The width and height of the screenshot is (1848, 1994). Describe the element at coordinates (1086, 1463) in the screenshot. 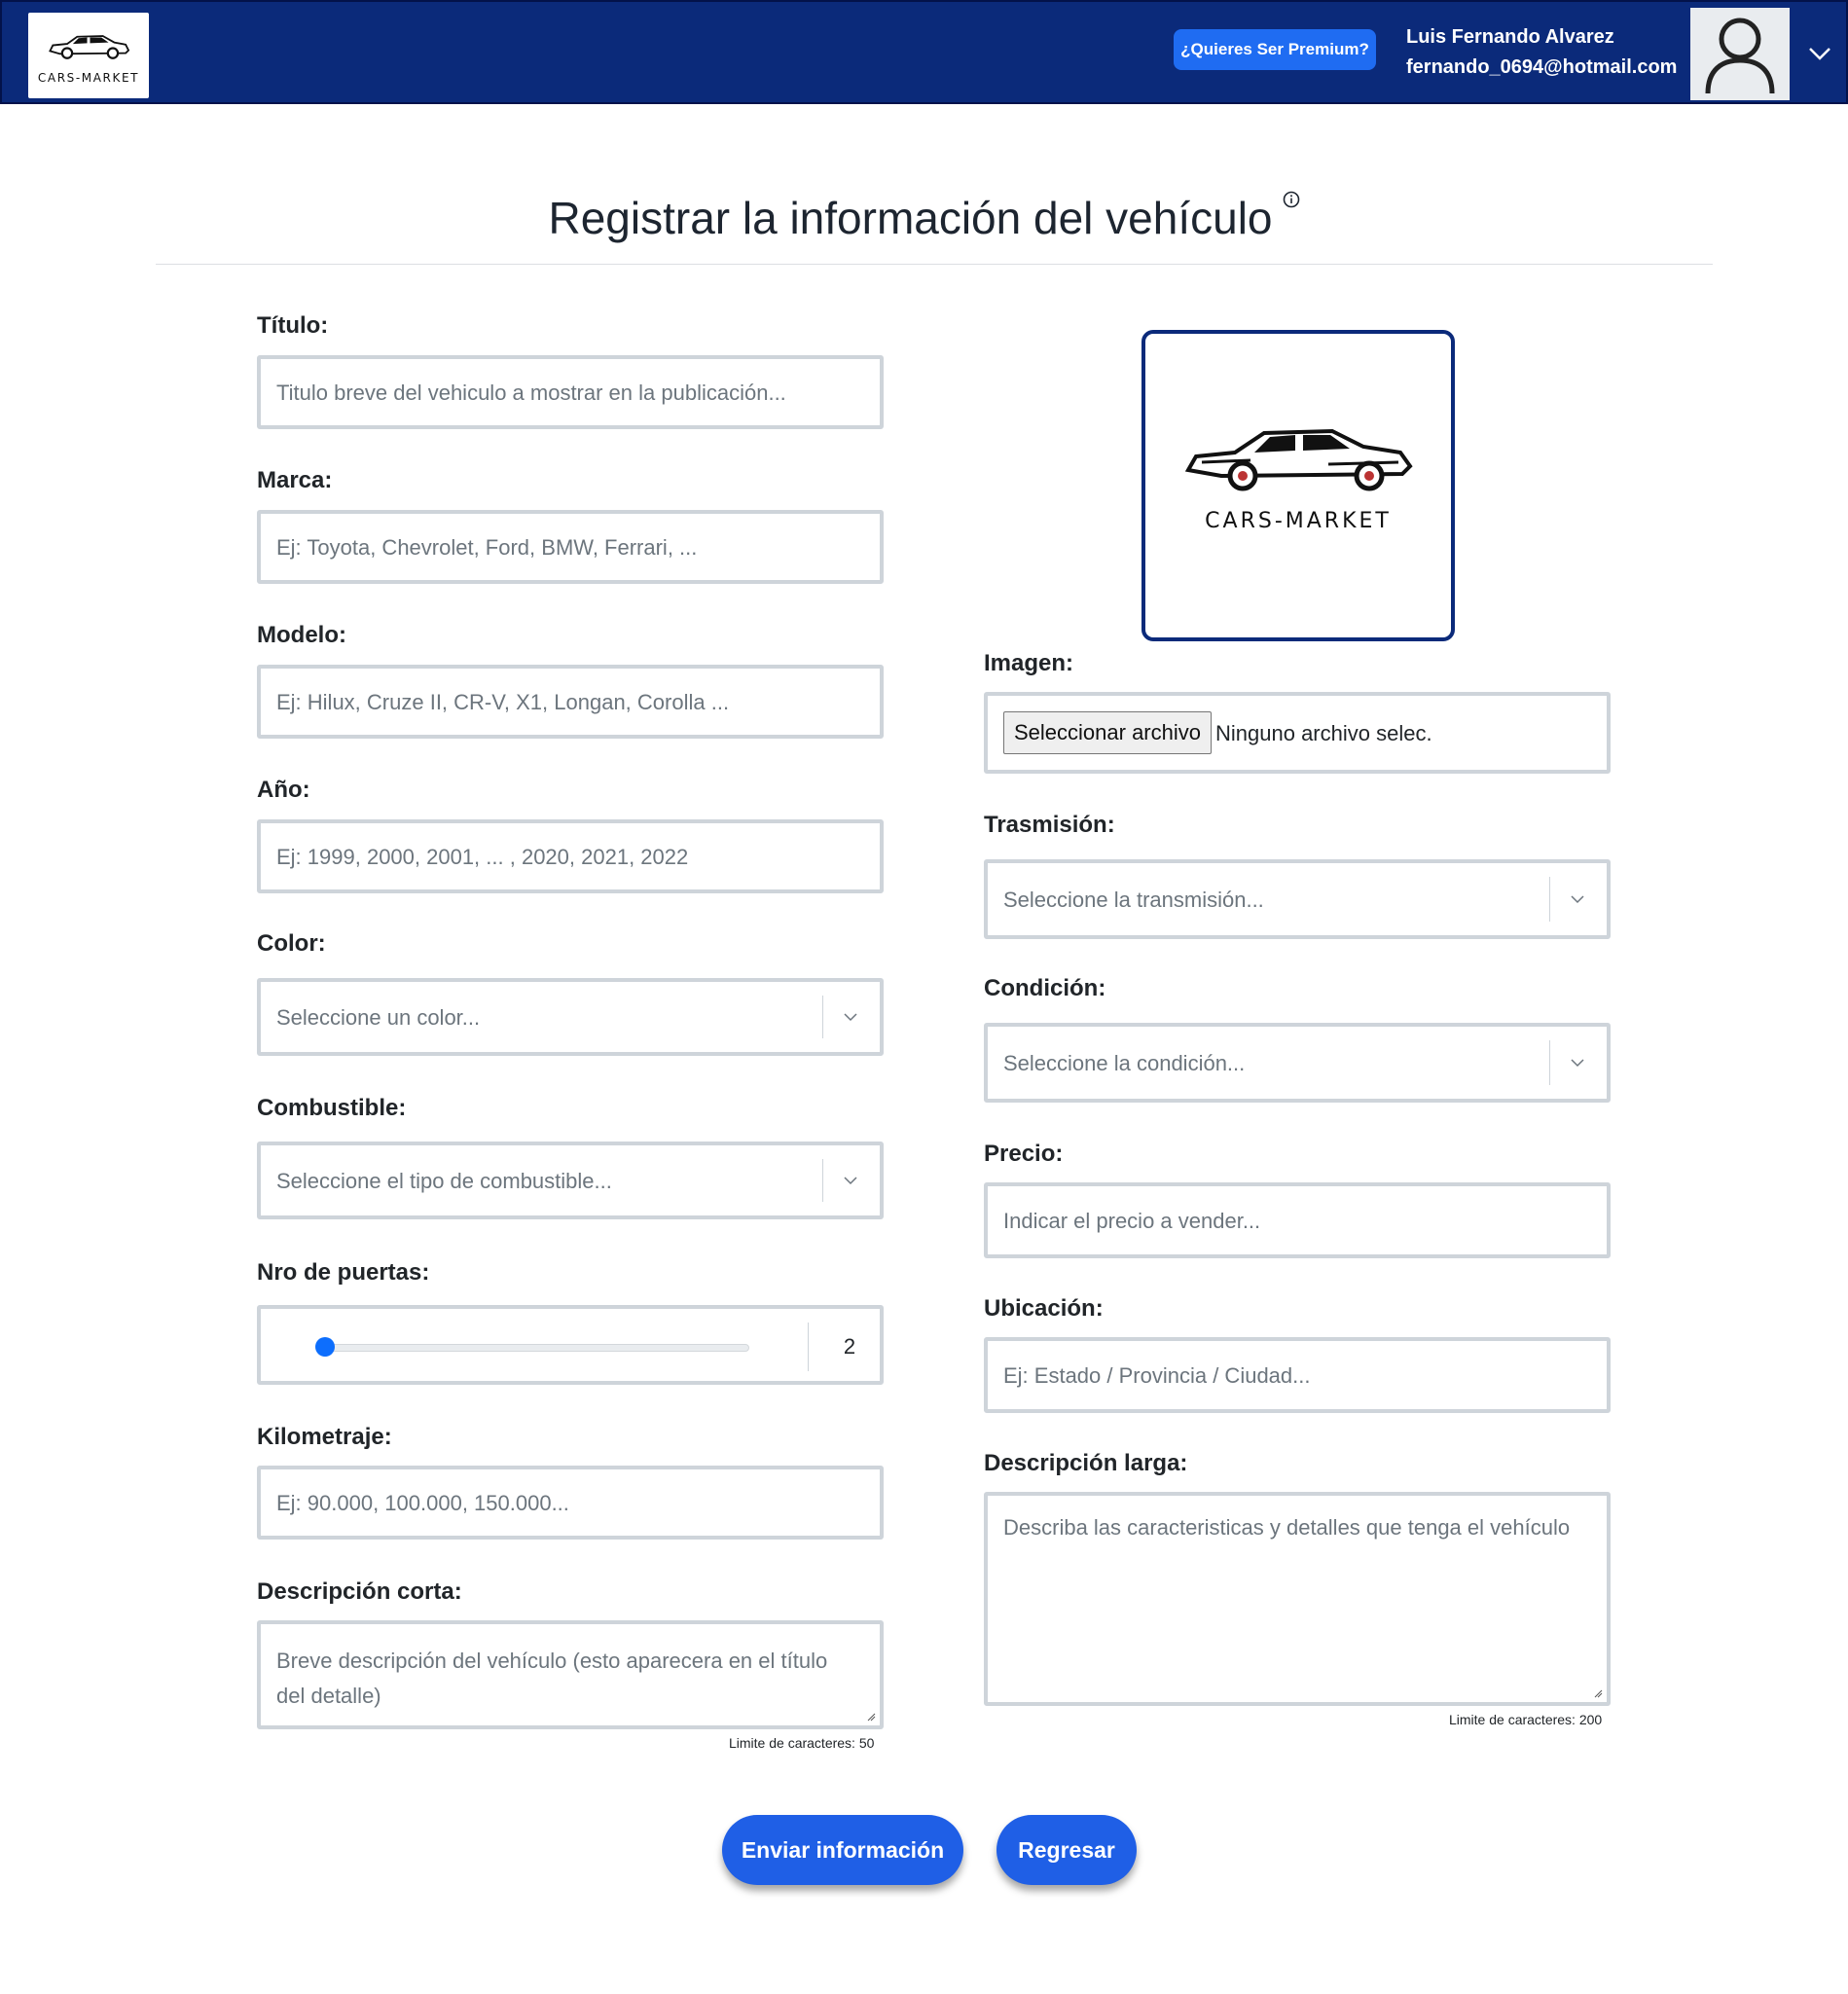

I see `descripcion-larga-label: Descripción larga:` at that location.